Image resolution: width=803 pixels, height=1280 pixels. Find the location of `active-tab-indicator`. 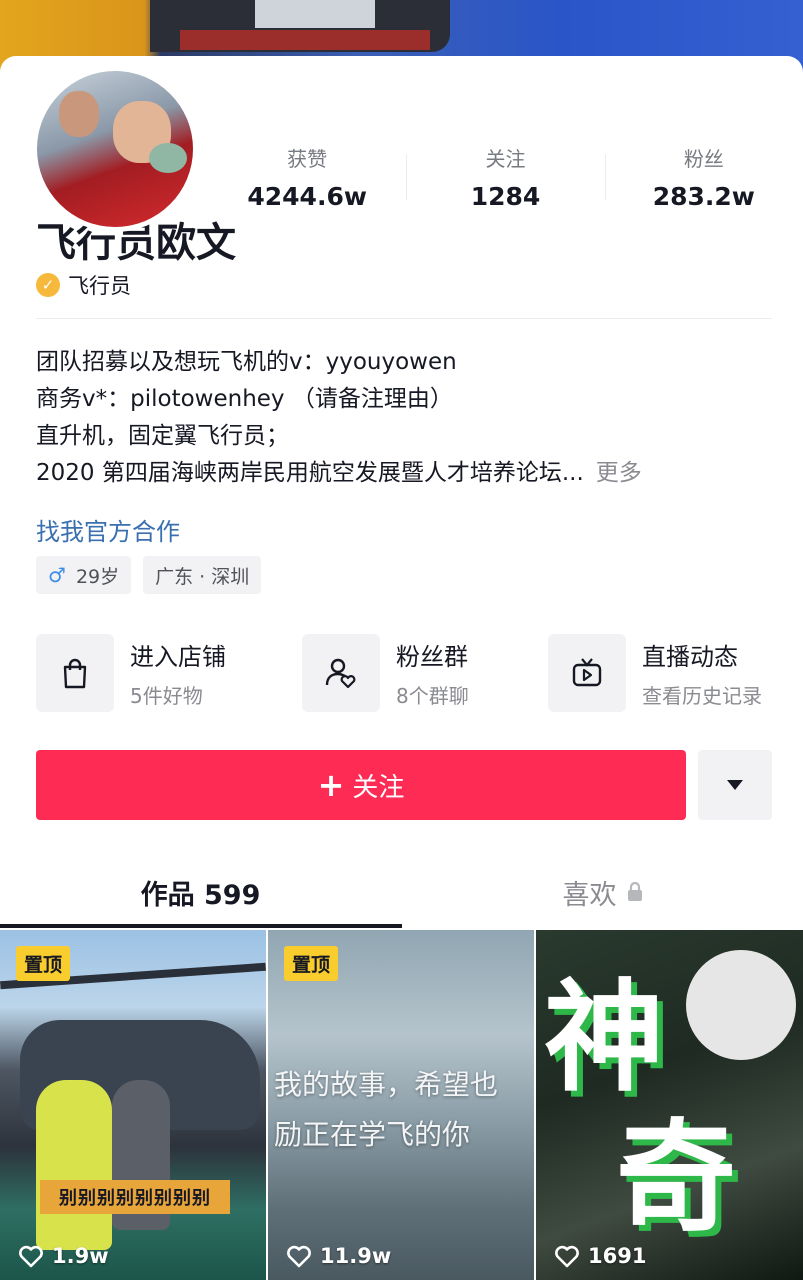

active-tab-indicator is located at coordinates (201, 926).